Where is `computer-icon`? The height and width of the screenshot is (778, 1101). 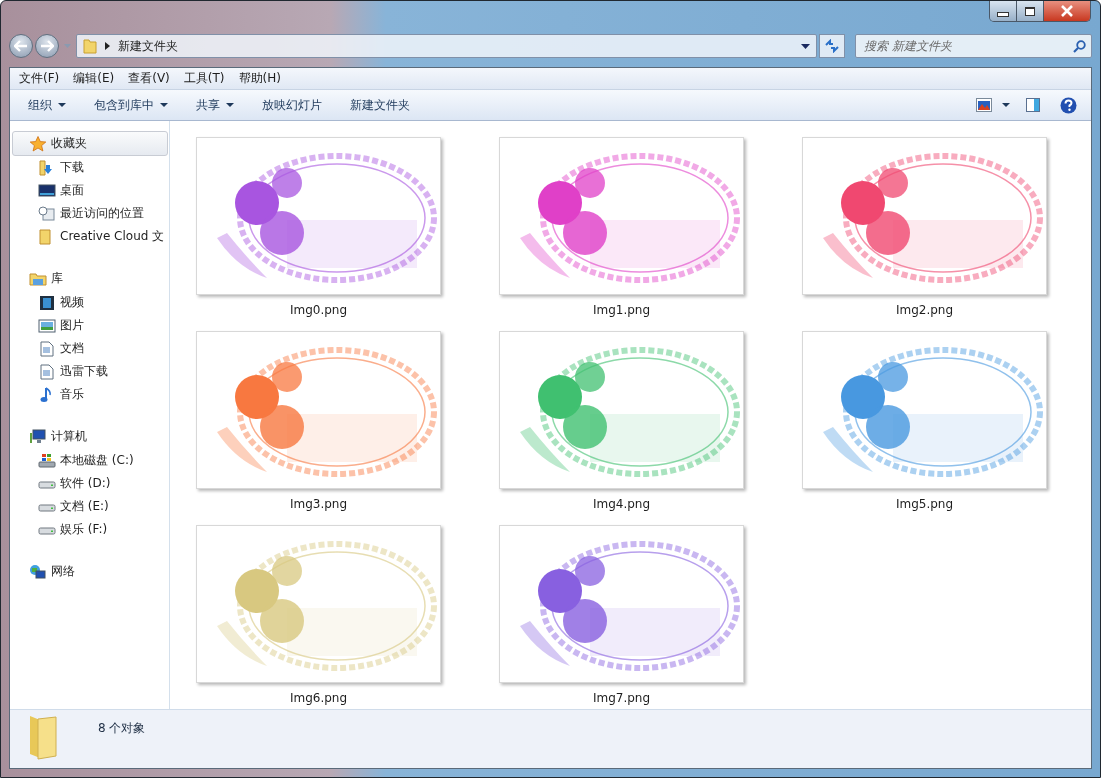 computer-icon is located at coordinates (38, 436).